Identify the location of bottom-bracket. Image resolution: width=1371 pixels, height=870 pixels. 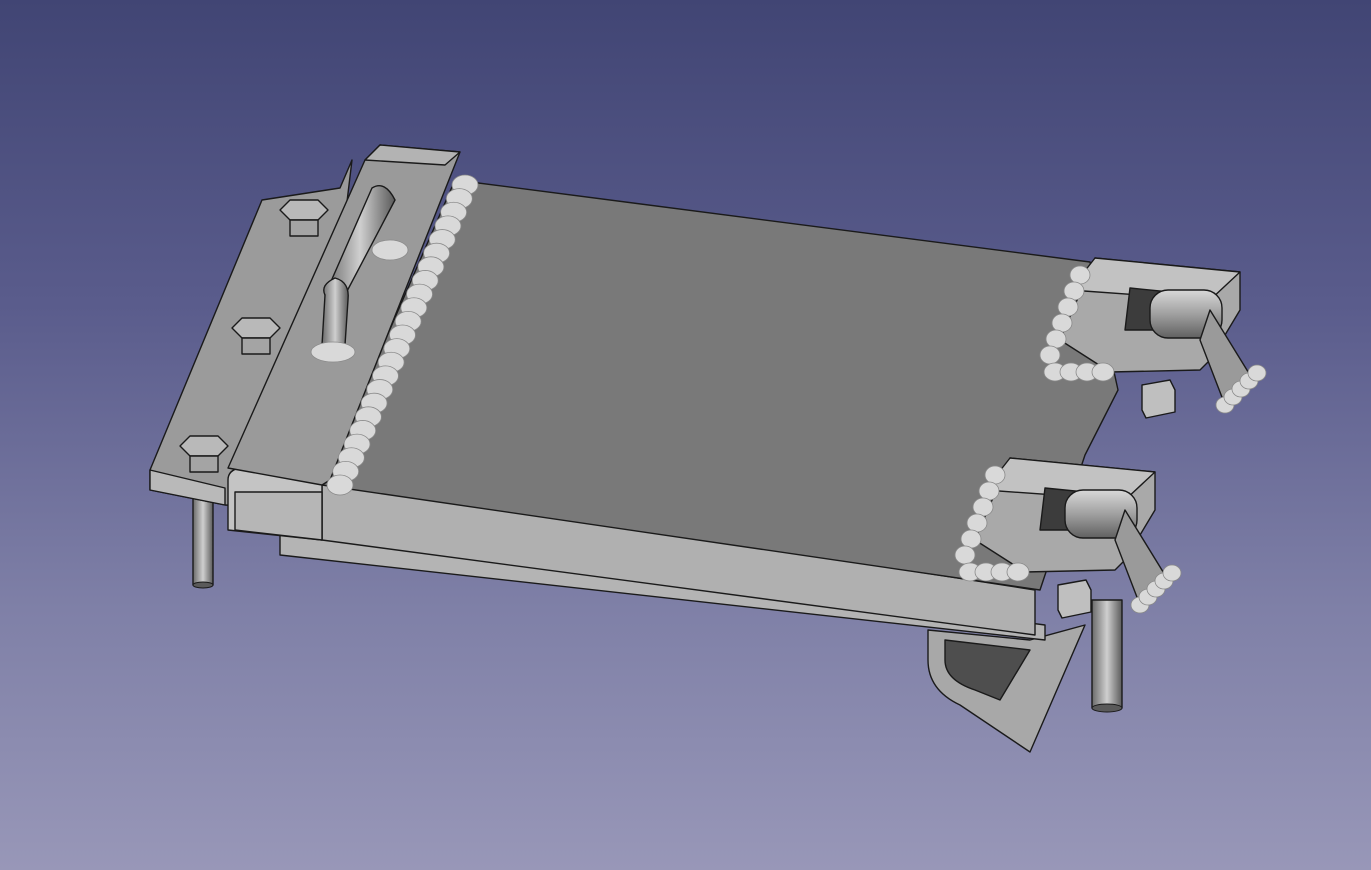
(1006, 688).